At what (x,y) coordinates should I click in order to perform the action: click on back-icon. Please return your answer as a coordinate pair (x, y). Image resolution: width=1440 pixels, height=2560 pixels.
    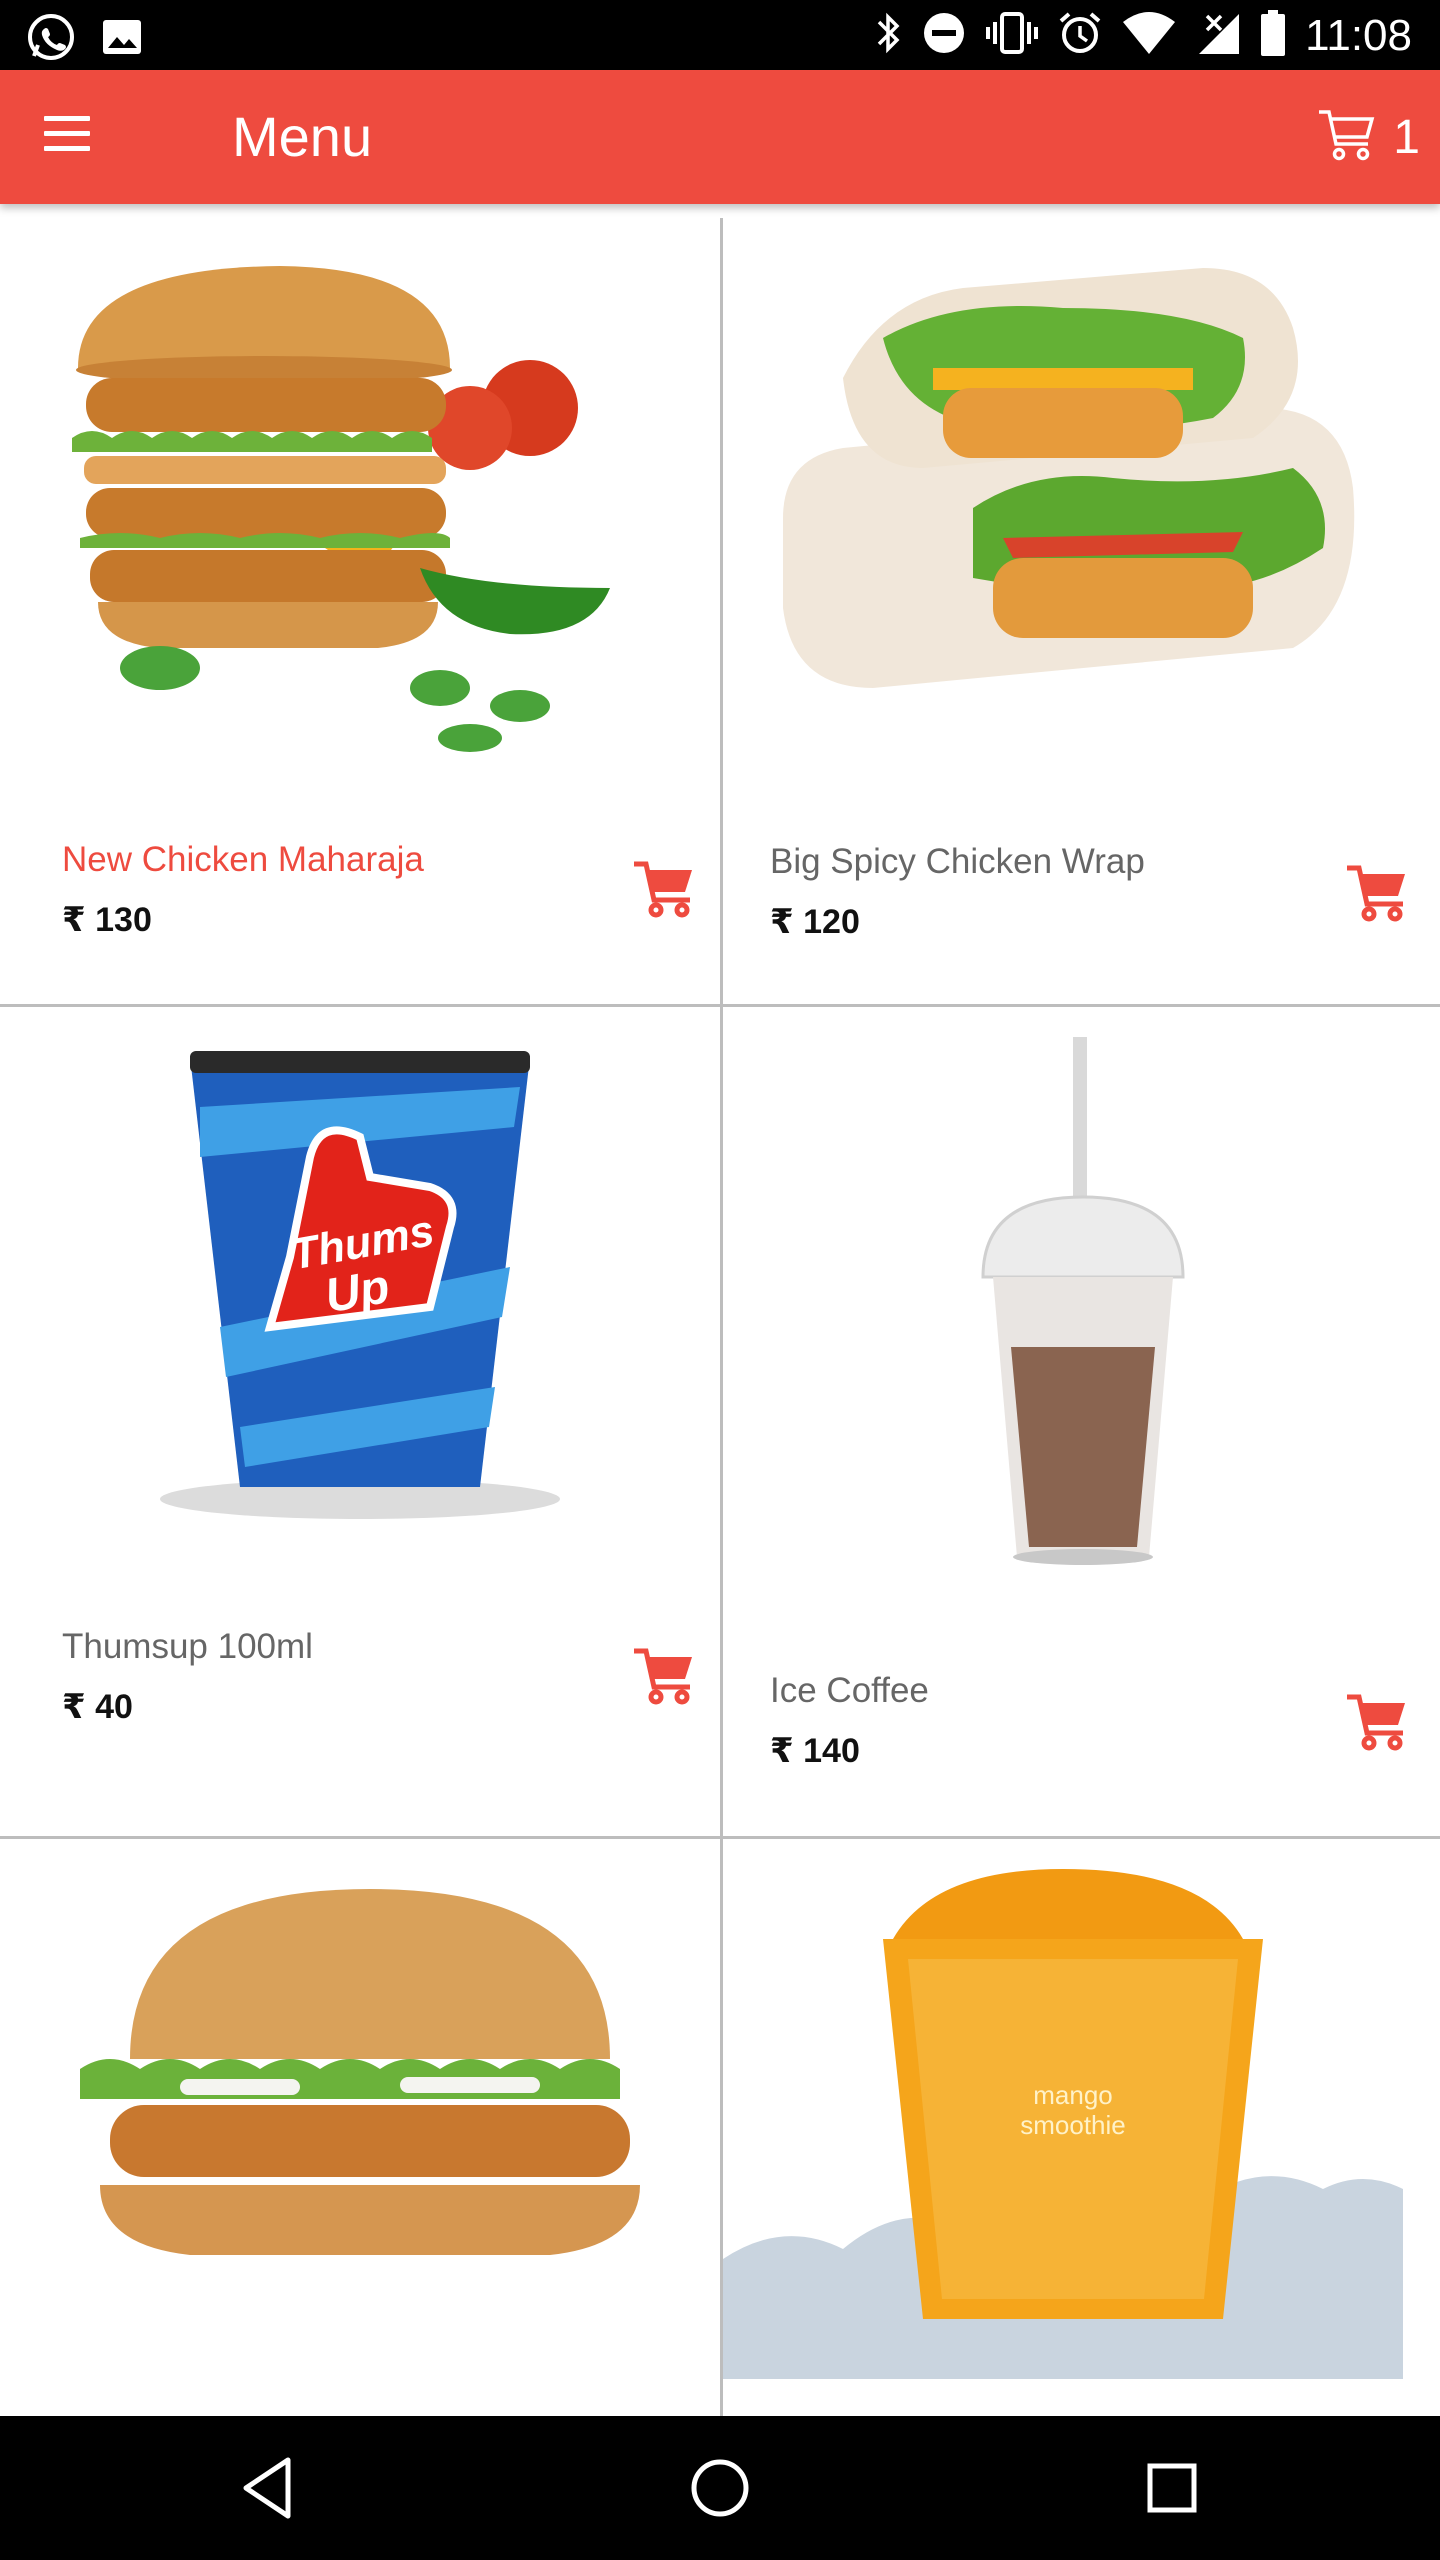
    Looking at the image, I should click on (267, 2488).